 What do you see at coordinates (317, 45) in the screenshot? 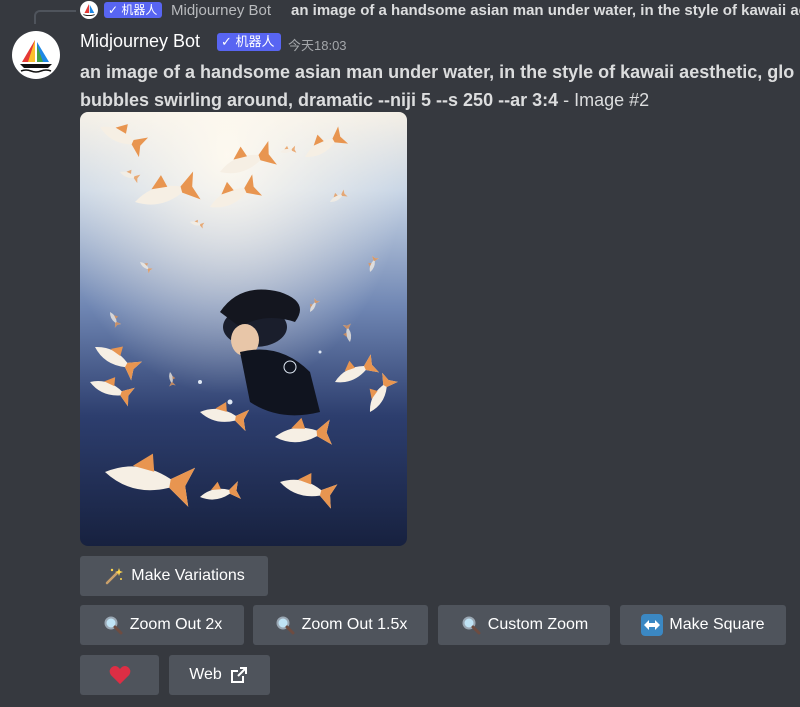
I see `timestamp: 今天18:03` at bounding box center [317, 45].